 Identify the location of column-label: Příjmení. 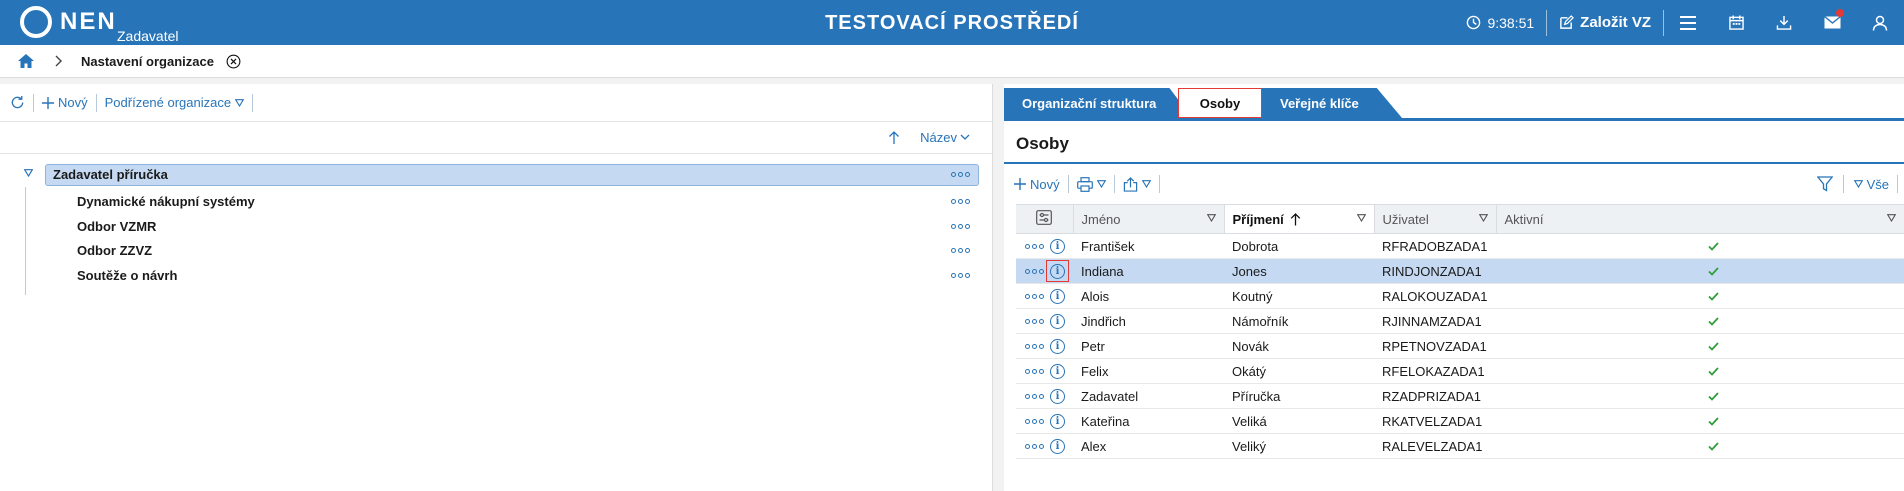
(1258, 219).